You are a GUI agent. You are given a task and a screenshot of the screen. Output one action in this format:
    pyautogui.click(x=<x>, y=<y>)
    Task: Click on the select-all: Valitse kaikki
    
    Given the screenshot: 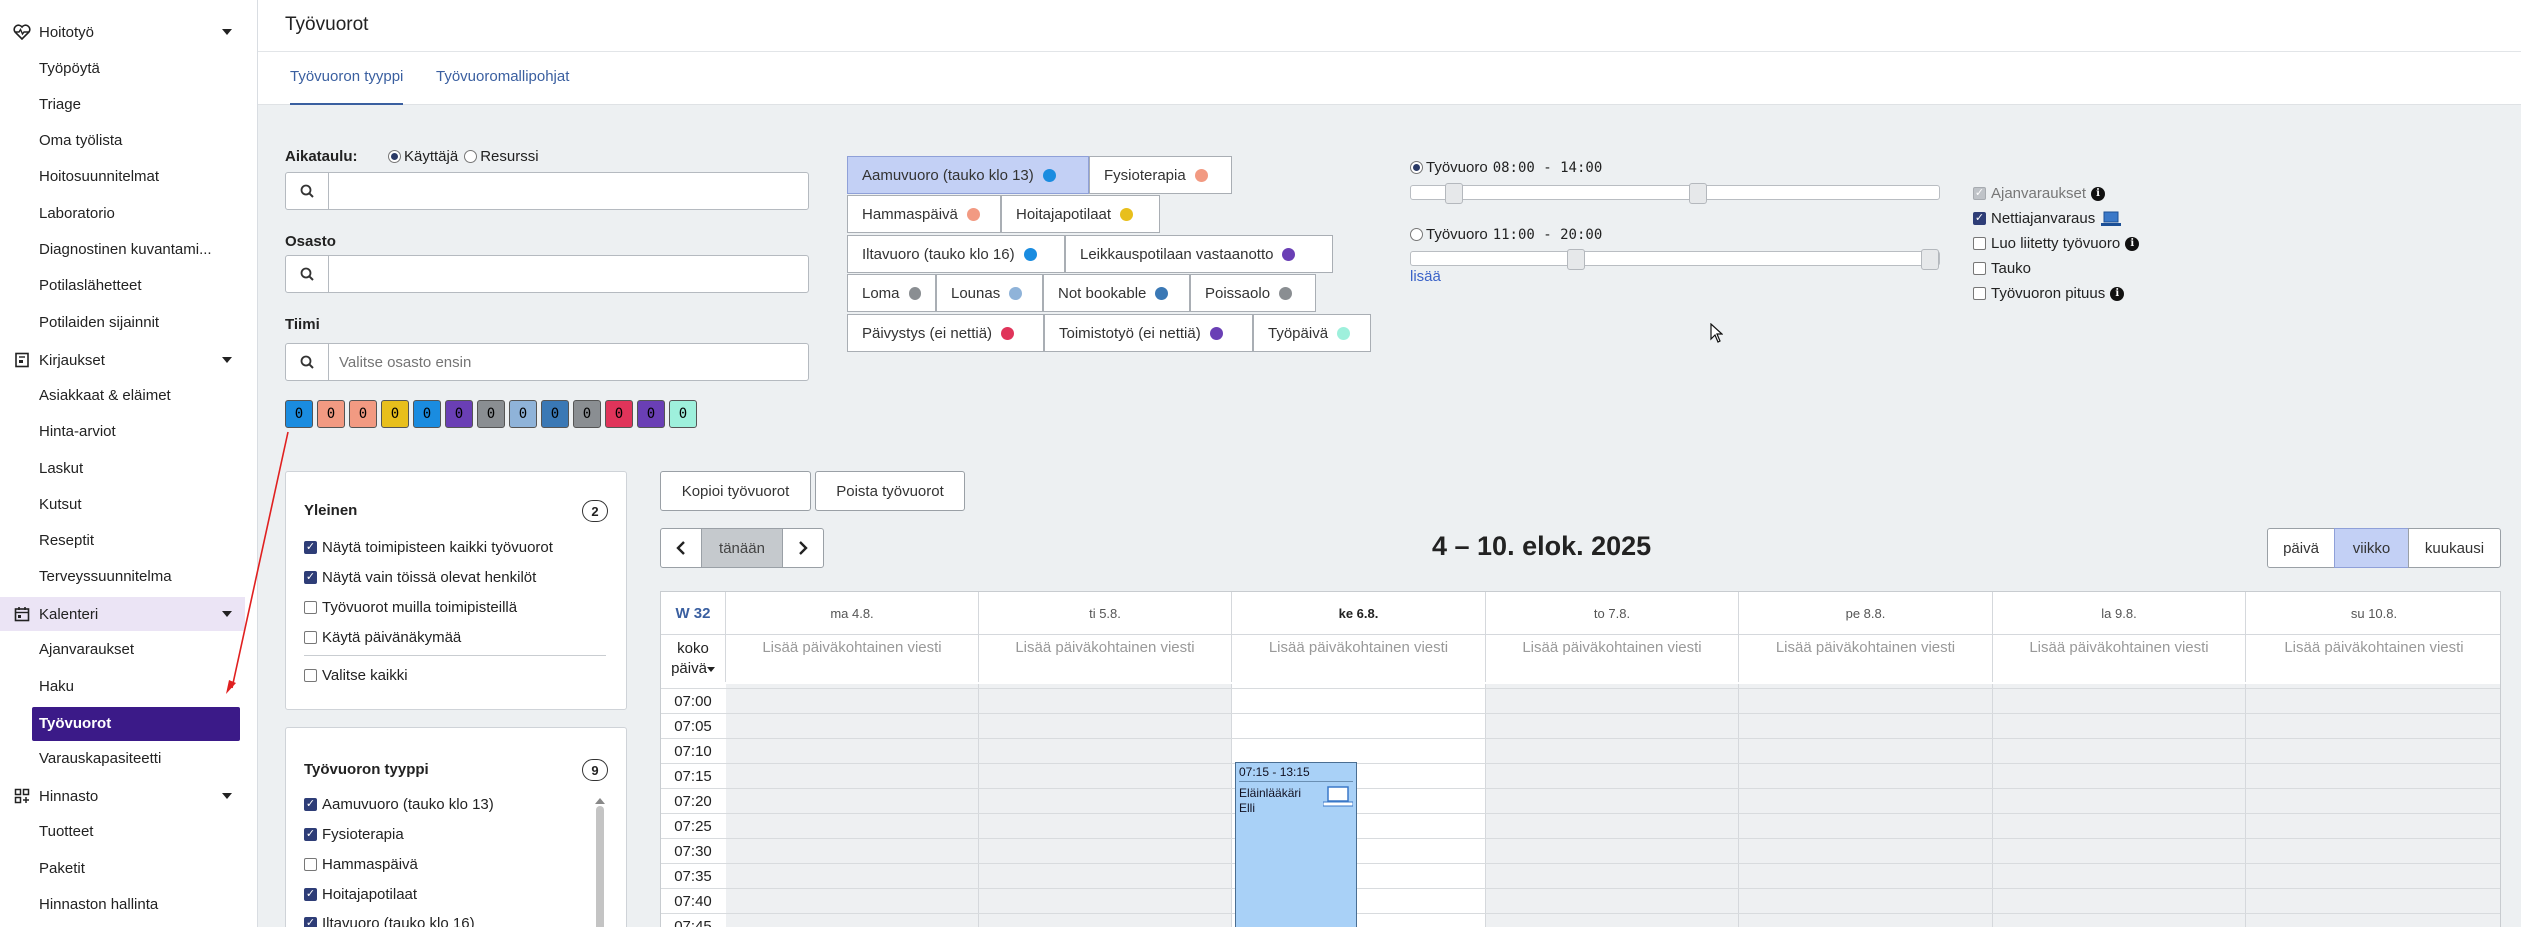 What is the action you would take?
    pyautogui.click(x=356, y=675)
    